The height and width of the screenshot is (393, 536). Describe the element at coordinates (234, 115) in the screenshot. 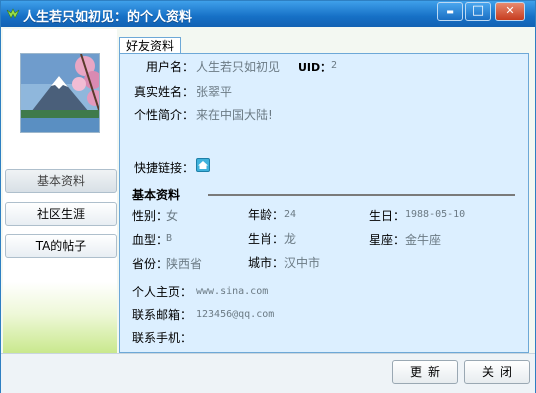

I see `bio-value: 来在中国大陆!` at that location.